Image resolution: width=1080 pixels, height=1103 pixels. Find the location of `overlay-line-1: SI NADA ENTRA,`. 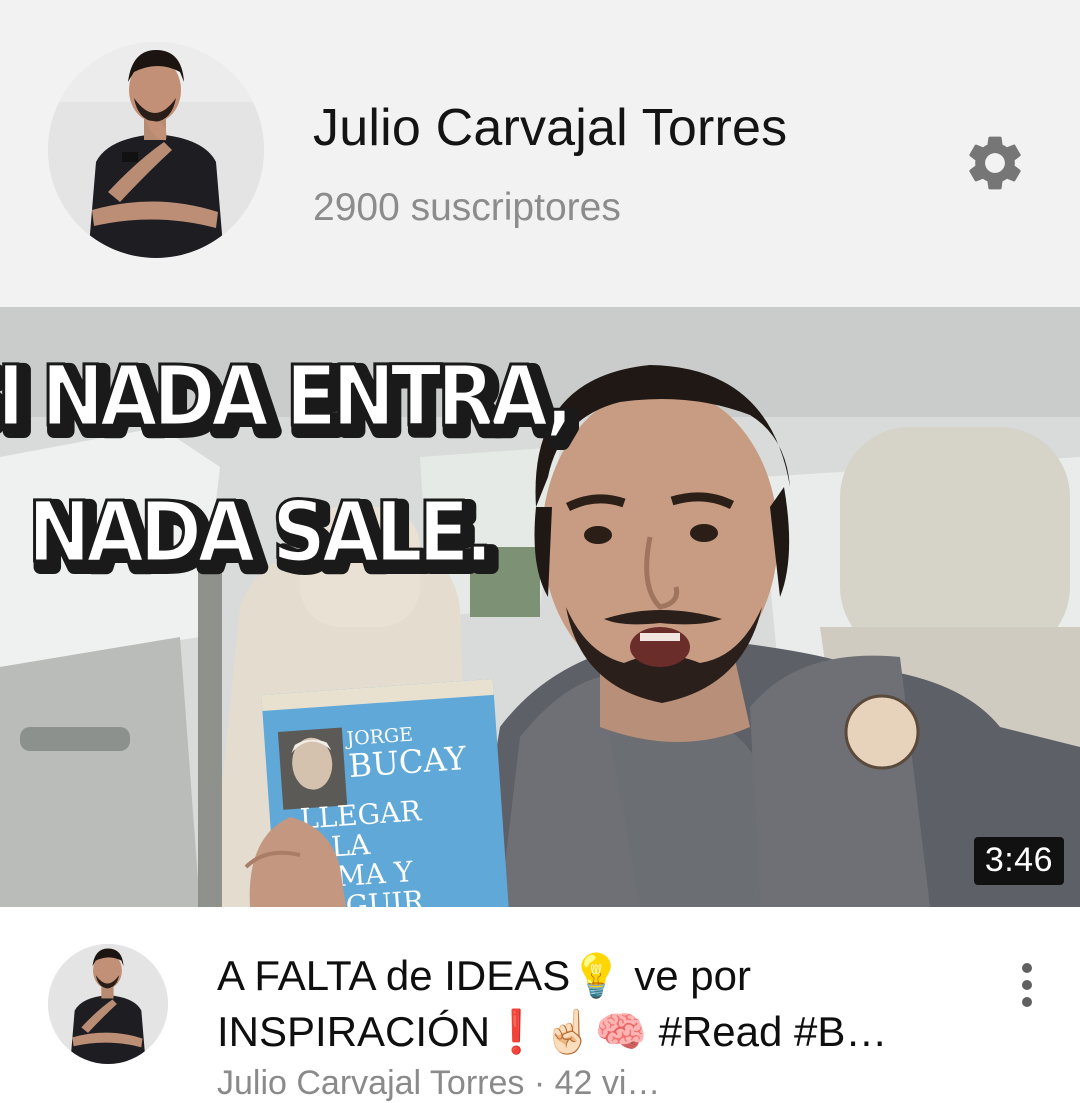

overlay-line-1: SI NADA ENTRA, is located at coordinates (284, 396).